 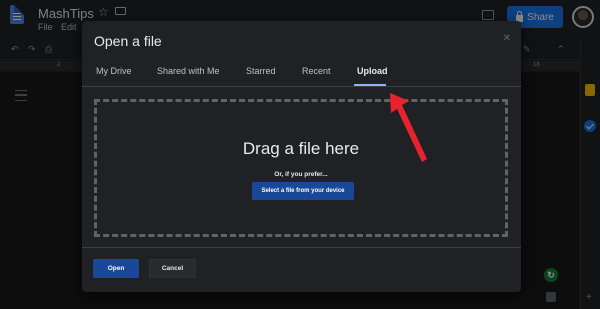 I want to click on tab-recent: Recent, so click(x=316, y=71).